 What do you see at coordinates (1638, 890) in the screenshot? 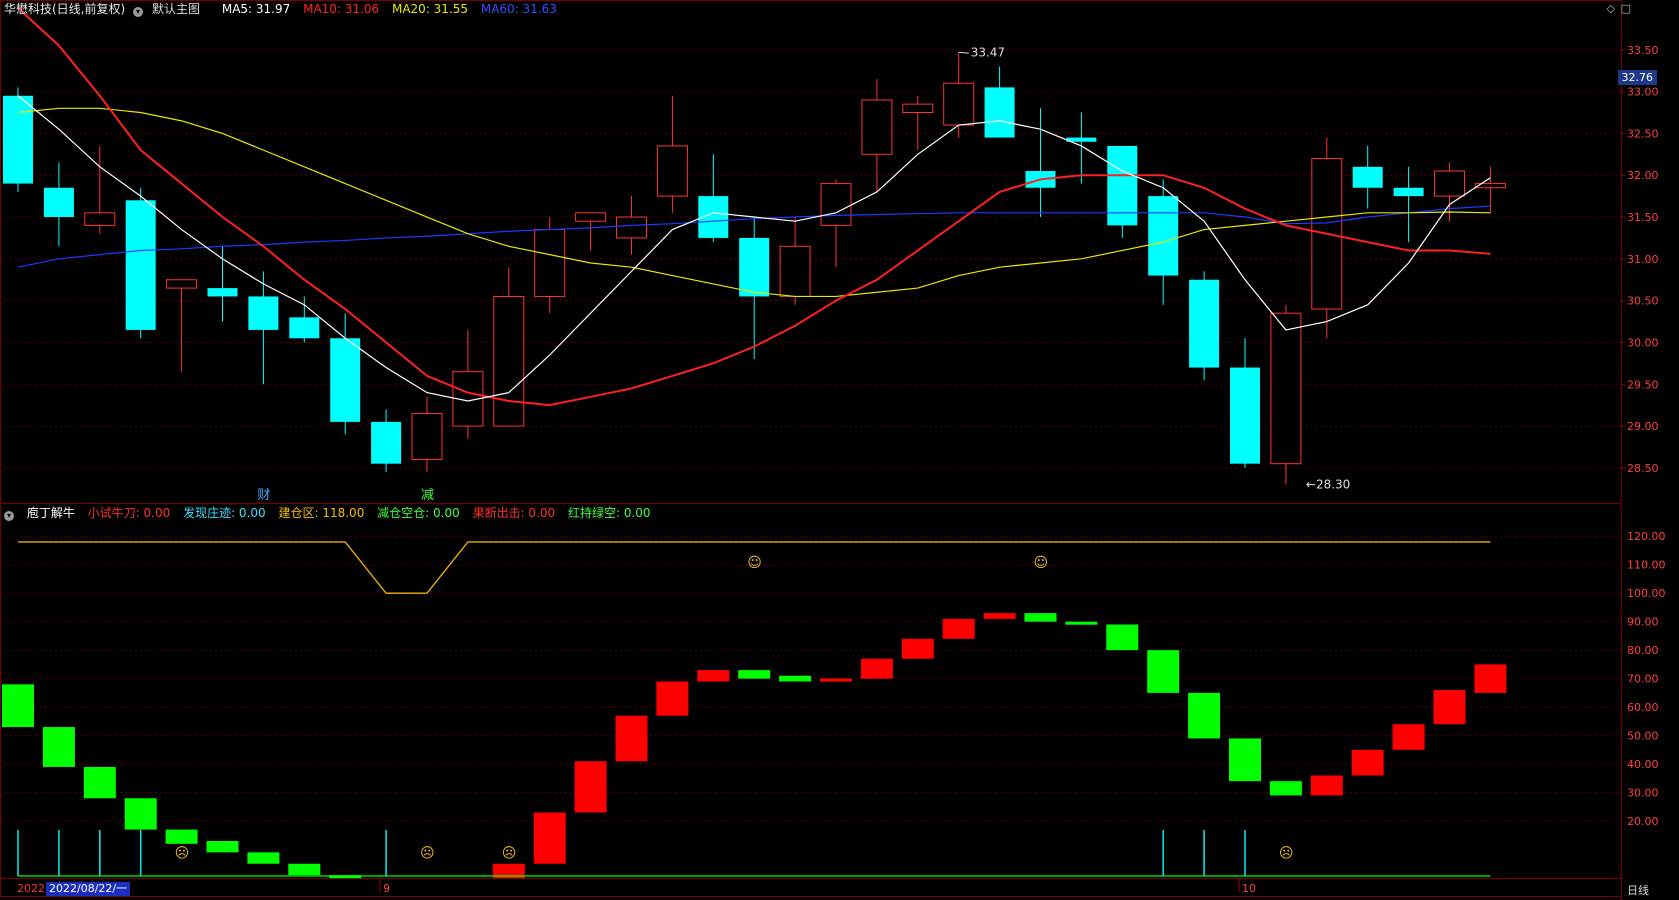
I see `period-button: 日线` at bounding box center [1638, 890].